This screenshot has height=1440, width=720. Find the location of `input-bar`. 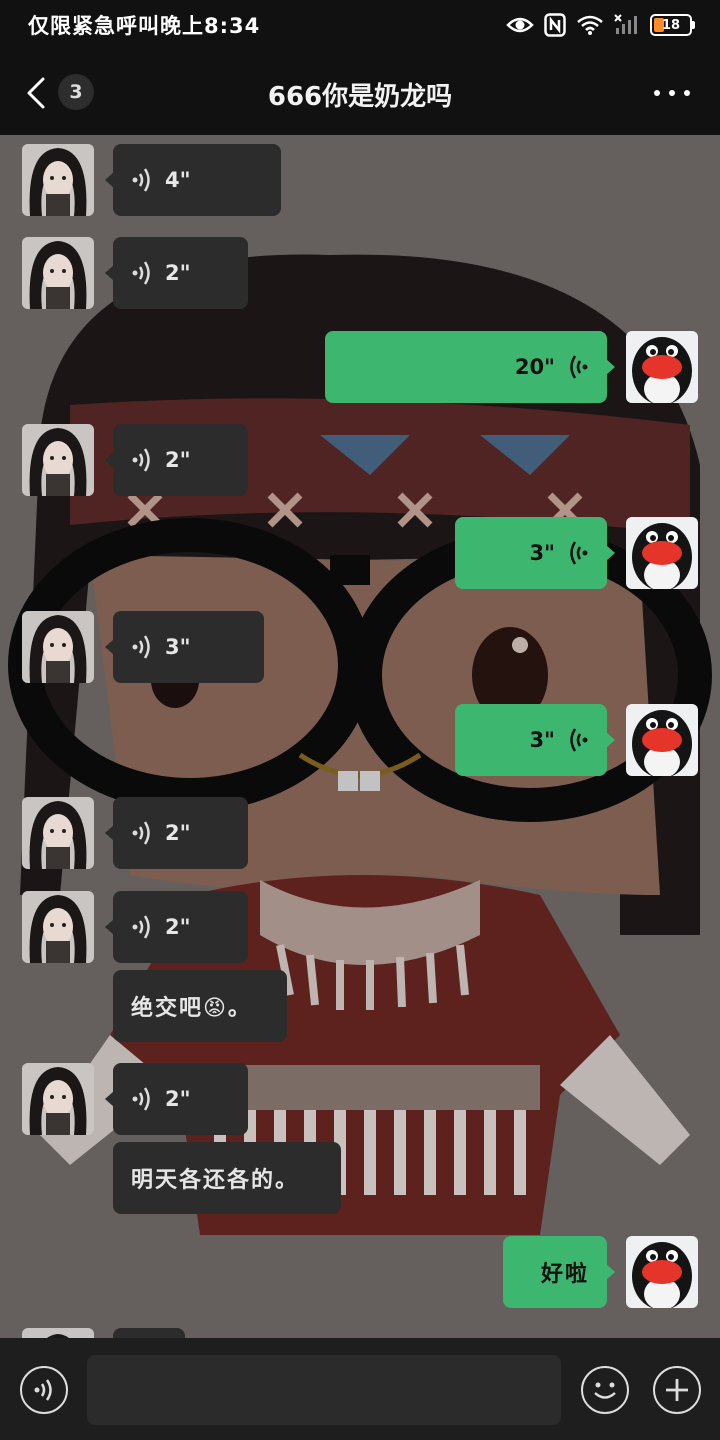

input-bar is located at coordinates (360, 1389).